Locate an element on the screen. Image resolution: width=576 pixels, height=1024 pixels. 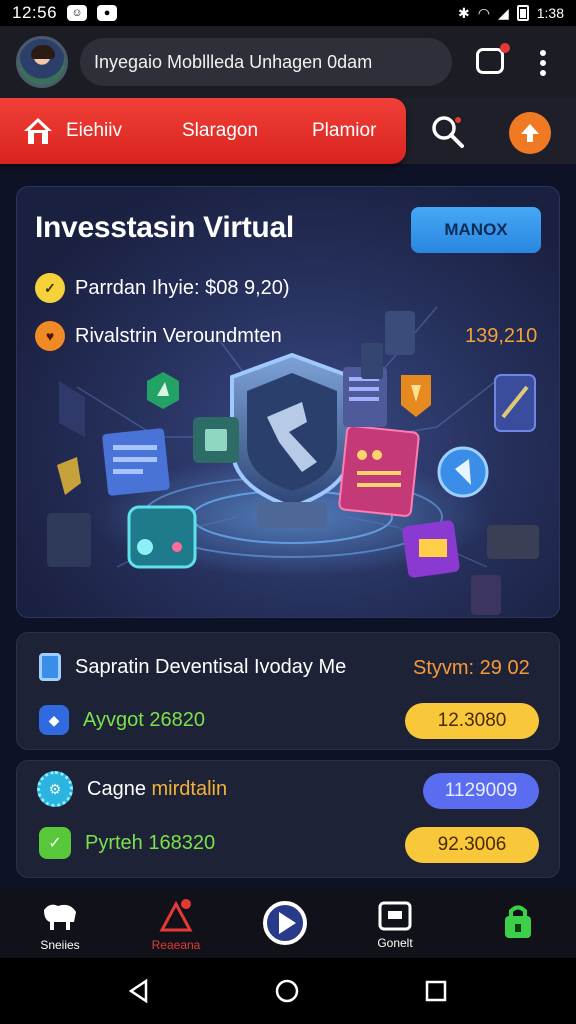
bottom-nav-wallet is located at coordinates (518, 923).